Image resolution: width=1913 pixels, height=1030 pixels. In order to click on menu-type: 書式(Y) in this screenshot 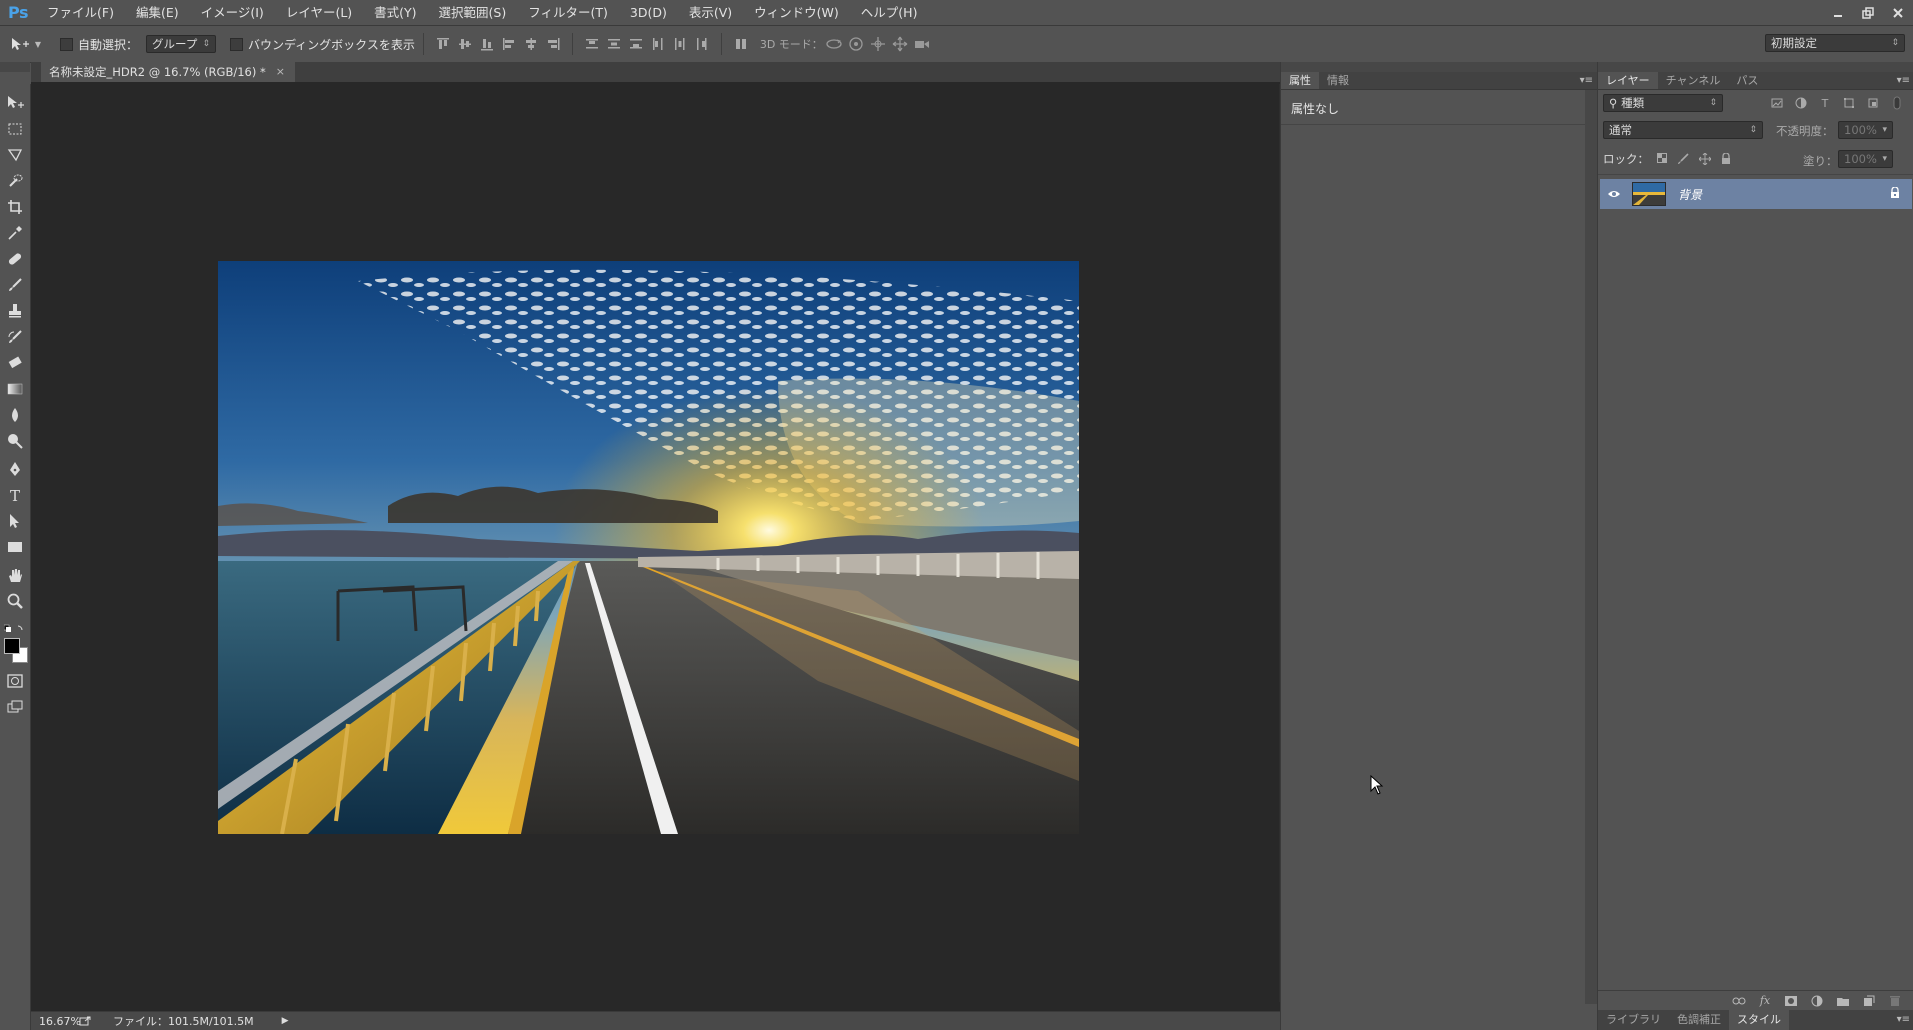, I will do `click(395, 12)`.